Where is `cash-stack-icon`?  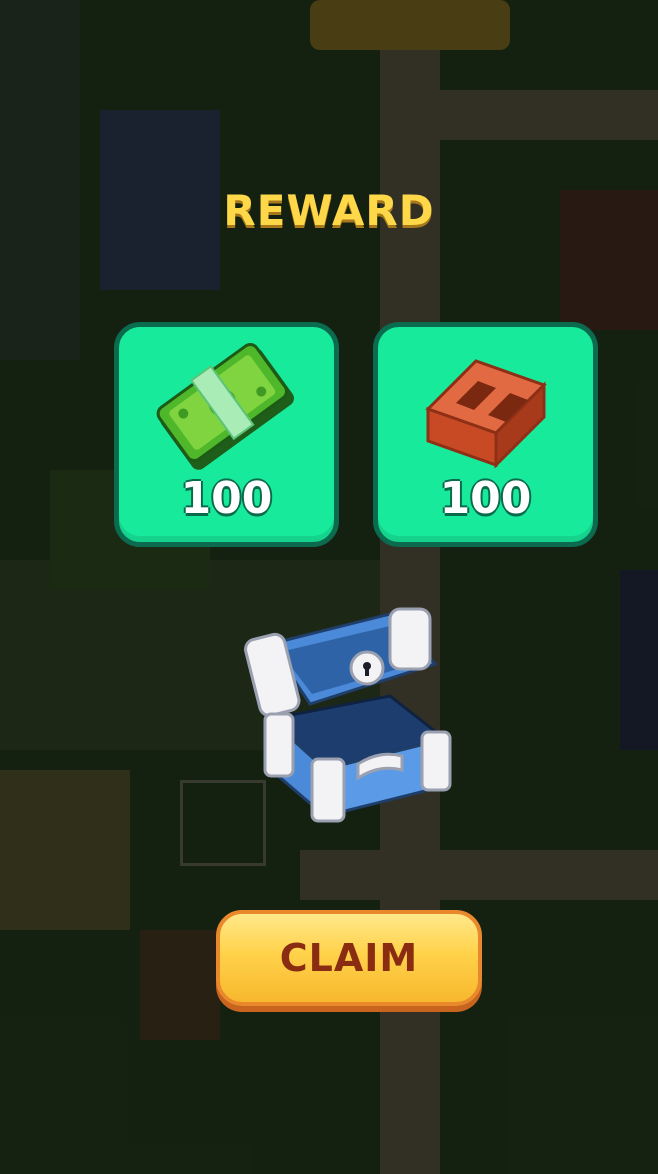
cash-stack-icon is located at coordinates (225, 406).